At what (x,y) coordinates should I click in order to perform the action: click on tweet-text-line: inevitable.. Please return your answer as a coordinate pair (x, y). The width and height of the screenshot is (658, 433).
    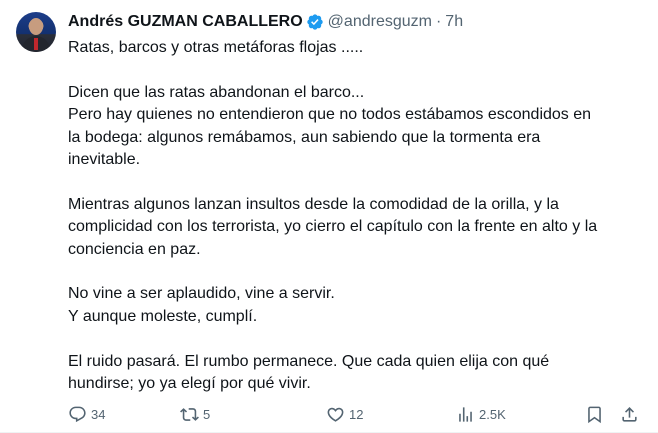
    Looking at the image, I should click on (104, 160).